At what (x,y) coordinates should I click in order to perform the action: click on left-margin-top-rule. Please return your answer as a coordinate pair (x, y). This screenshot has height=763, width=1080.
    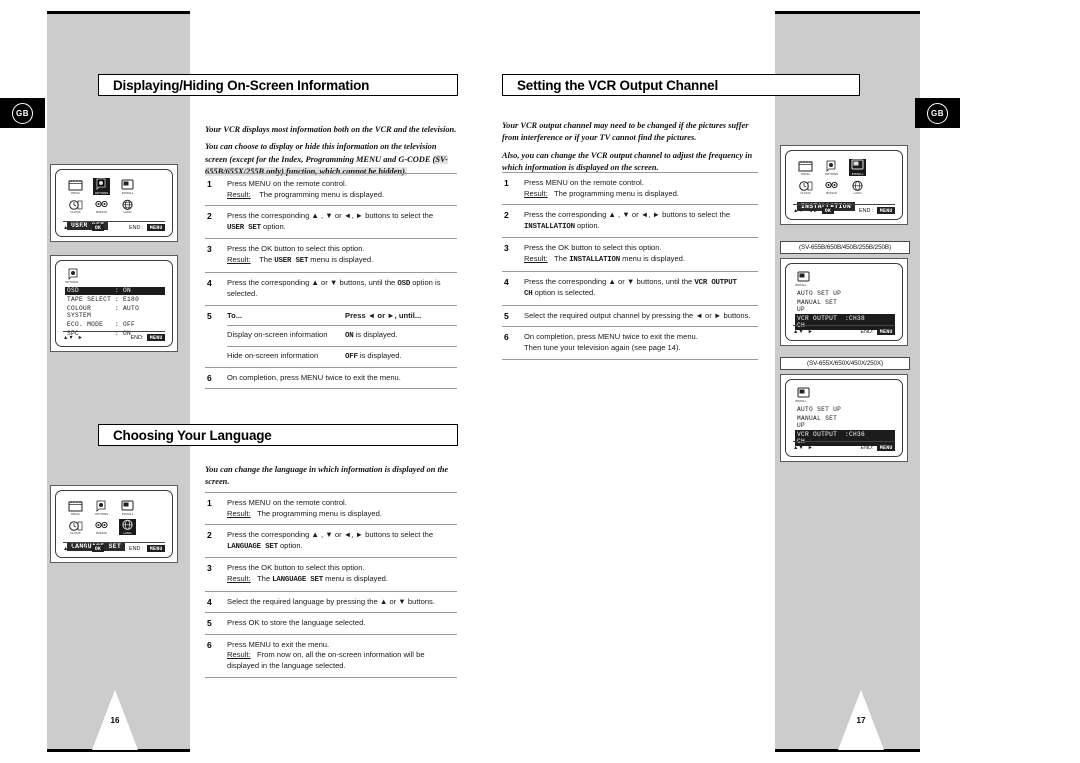
    Looking at the image, I should click on (118, 12).